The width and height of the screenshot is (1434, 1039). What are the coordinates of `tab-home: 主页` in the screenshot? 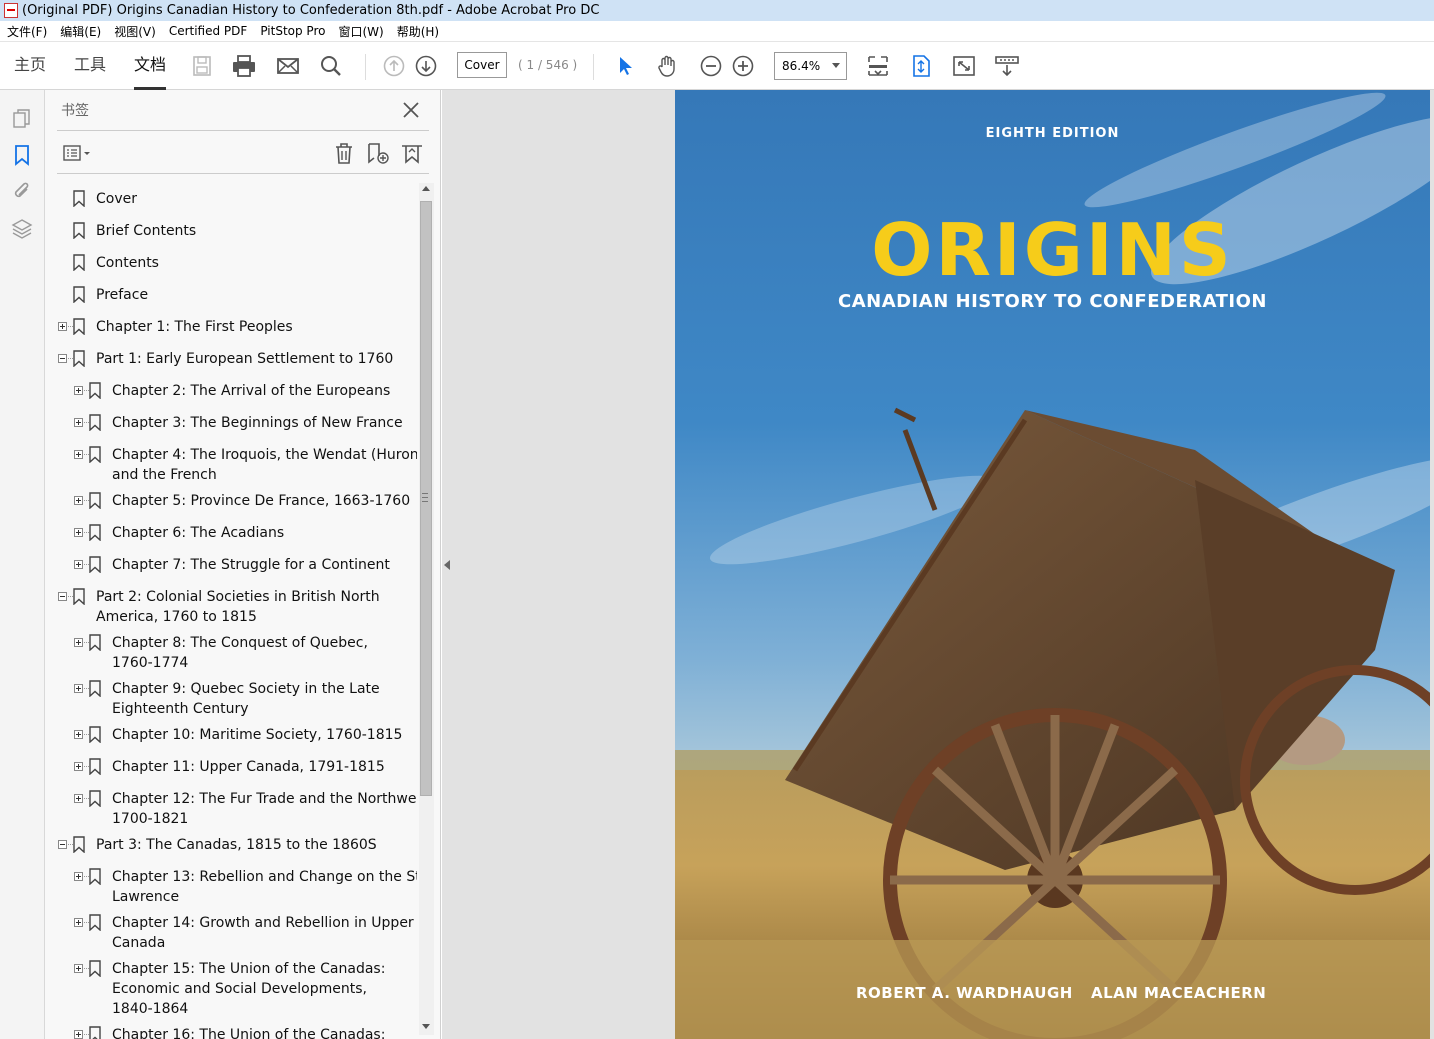 It's located at (30, 66).